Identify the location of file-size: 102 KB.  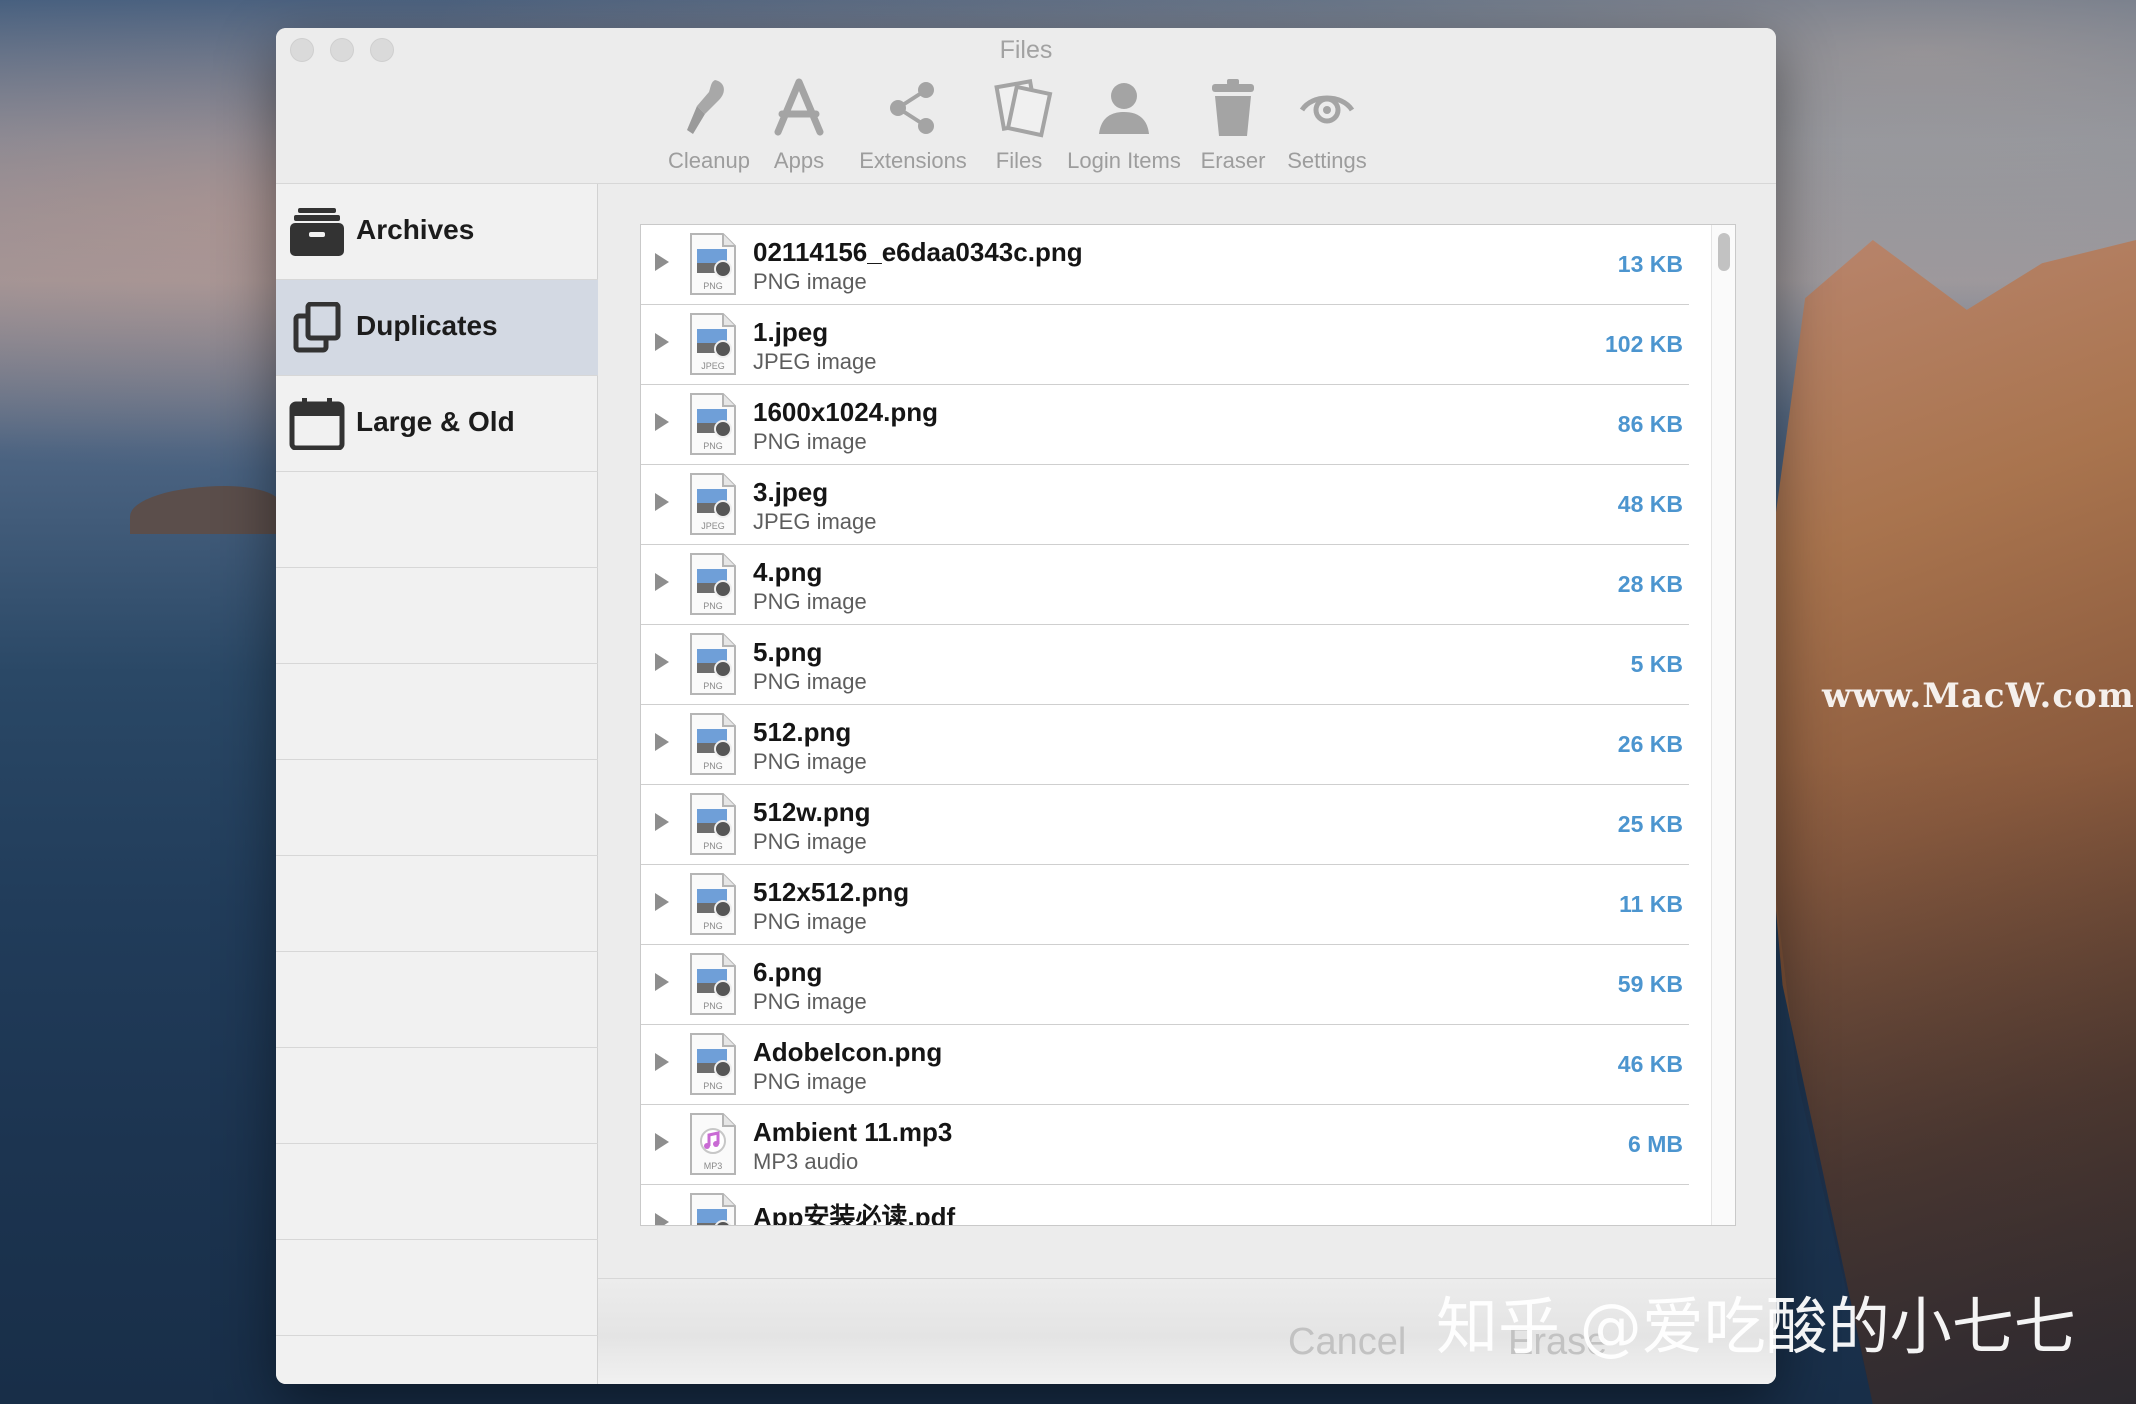
(1644, 344).